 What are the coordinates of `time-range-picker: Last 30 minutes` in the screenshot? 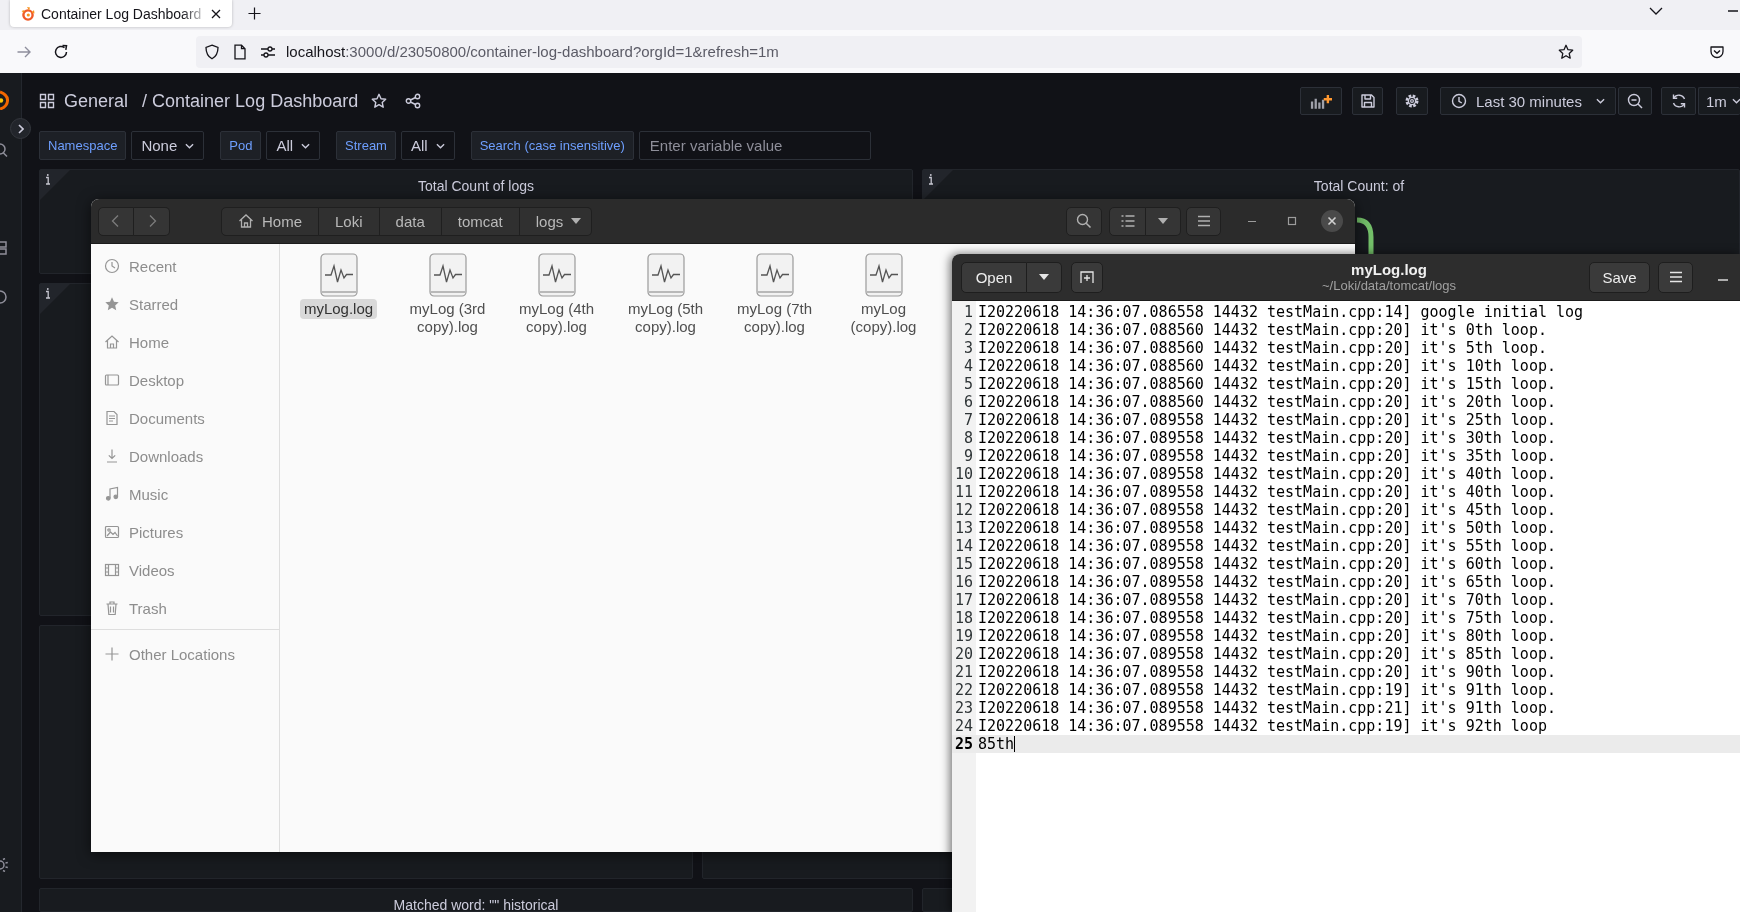 It's located at (1528, 101).